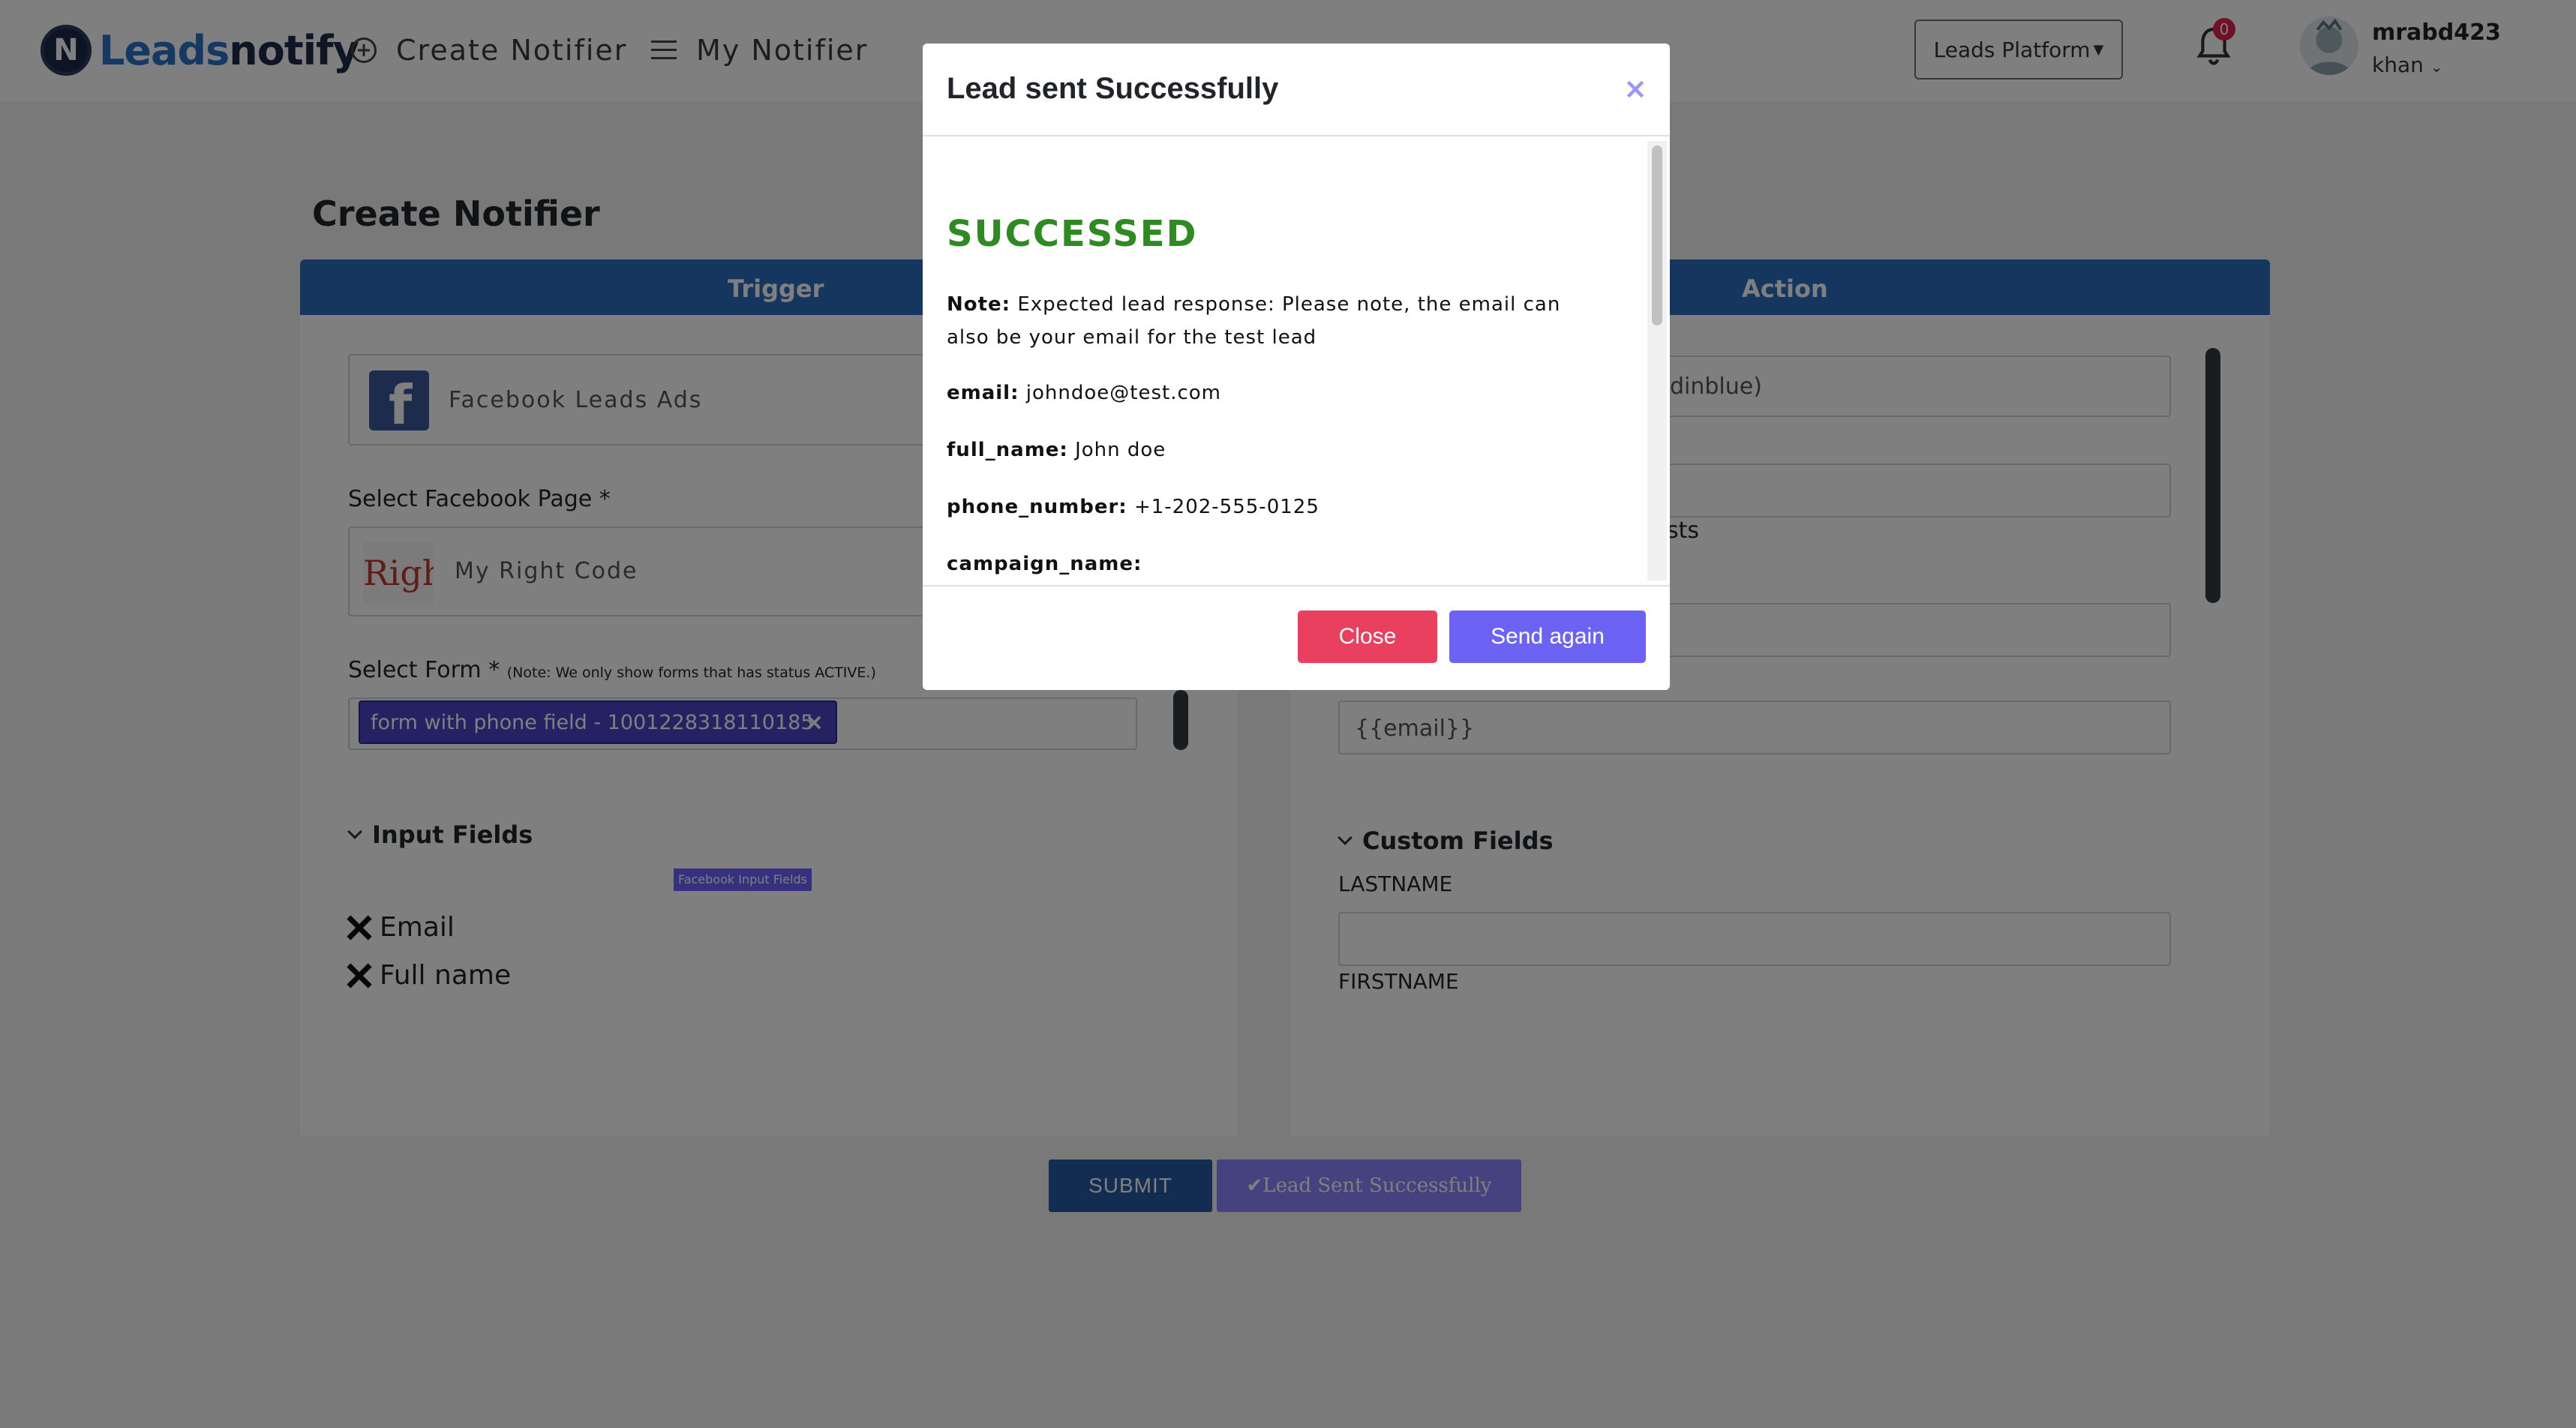 The image size is (2576, 1428). What do you see at coordinates (1296, 90) in the screenshot?
I see `modal-header: Lead sent Successfully ×` at bounding box center [1296, 90].